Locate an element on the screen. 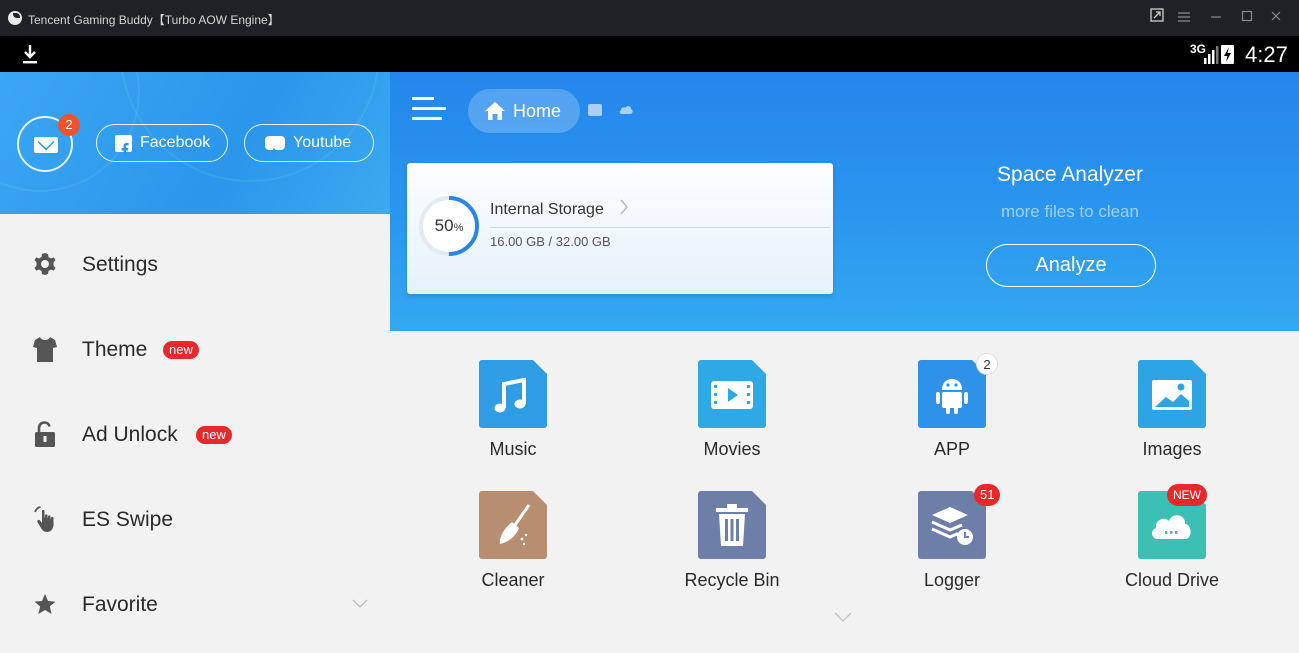 Image resolution: width=1299 pixels, height=653 pixels. drawer-item-settings: Settings is located at coordinates (195, 265).